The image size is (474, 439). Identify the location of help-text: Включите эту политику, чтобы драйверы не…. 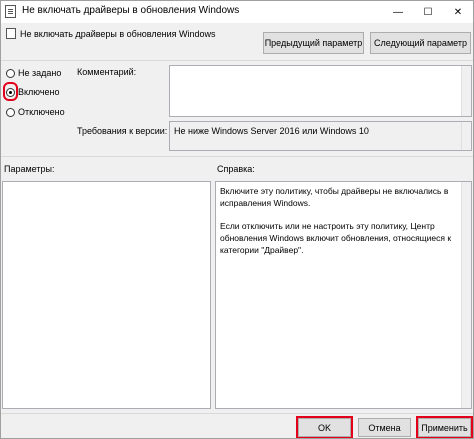
(338, 226).